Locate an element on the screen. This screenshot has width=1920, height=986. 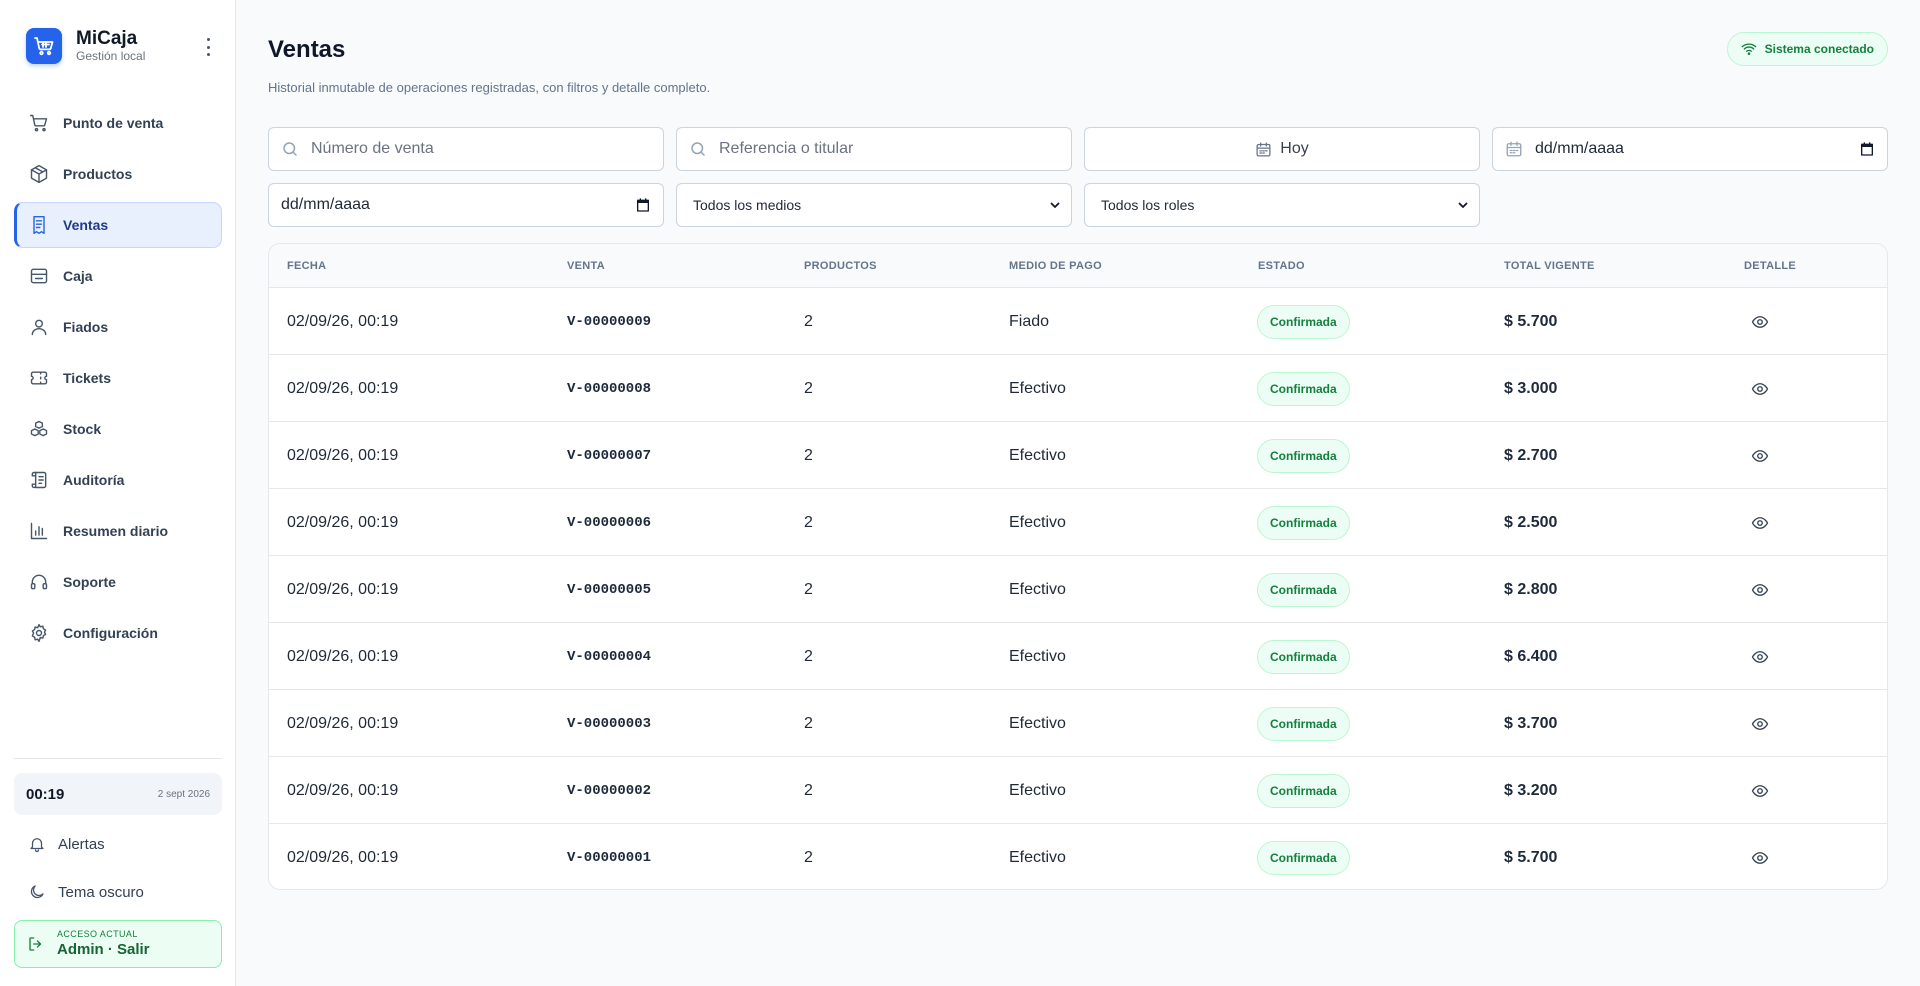
sidebar-item-tickets: Tickets is located at coordinates (118, 378).